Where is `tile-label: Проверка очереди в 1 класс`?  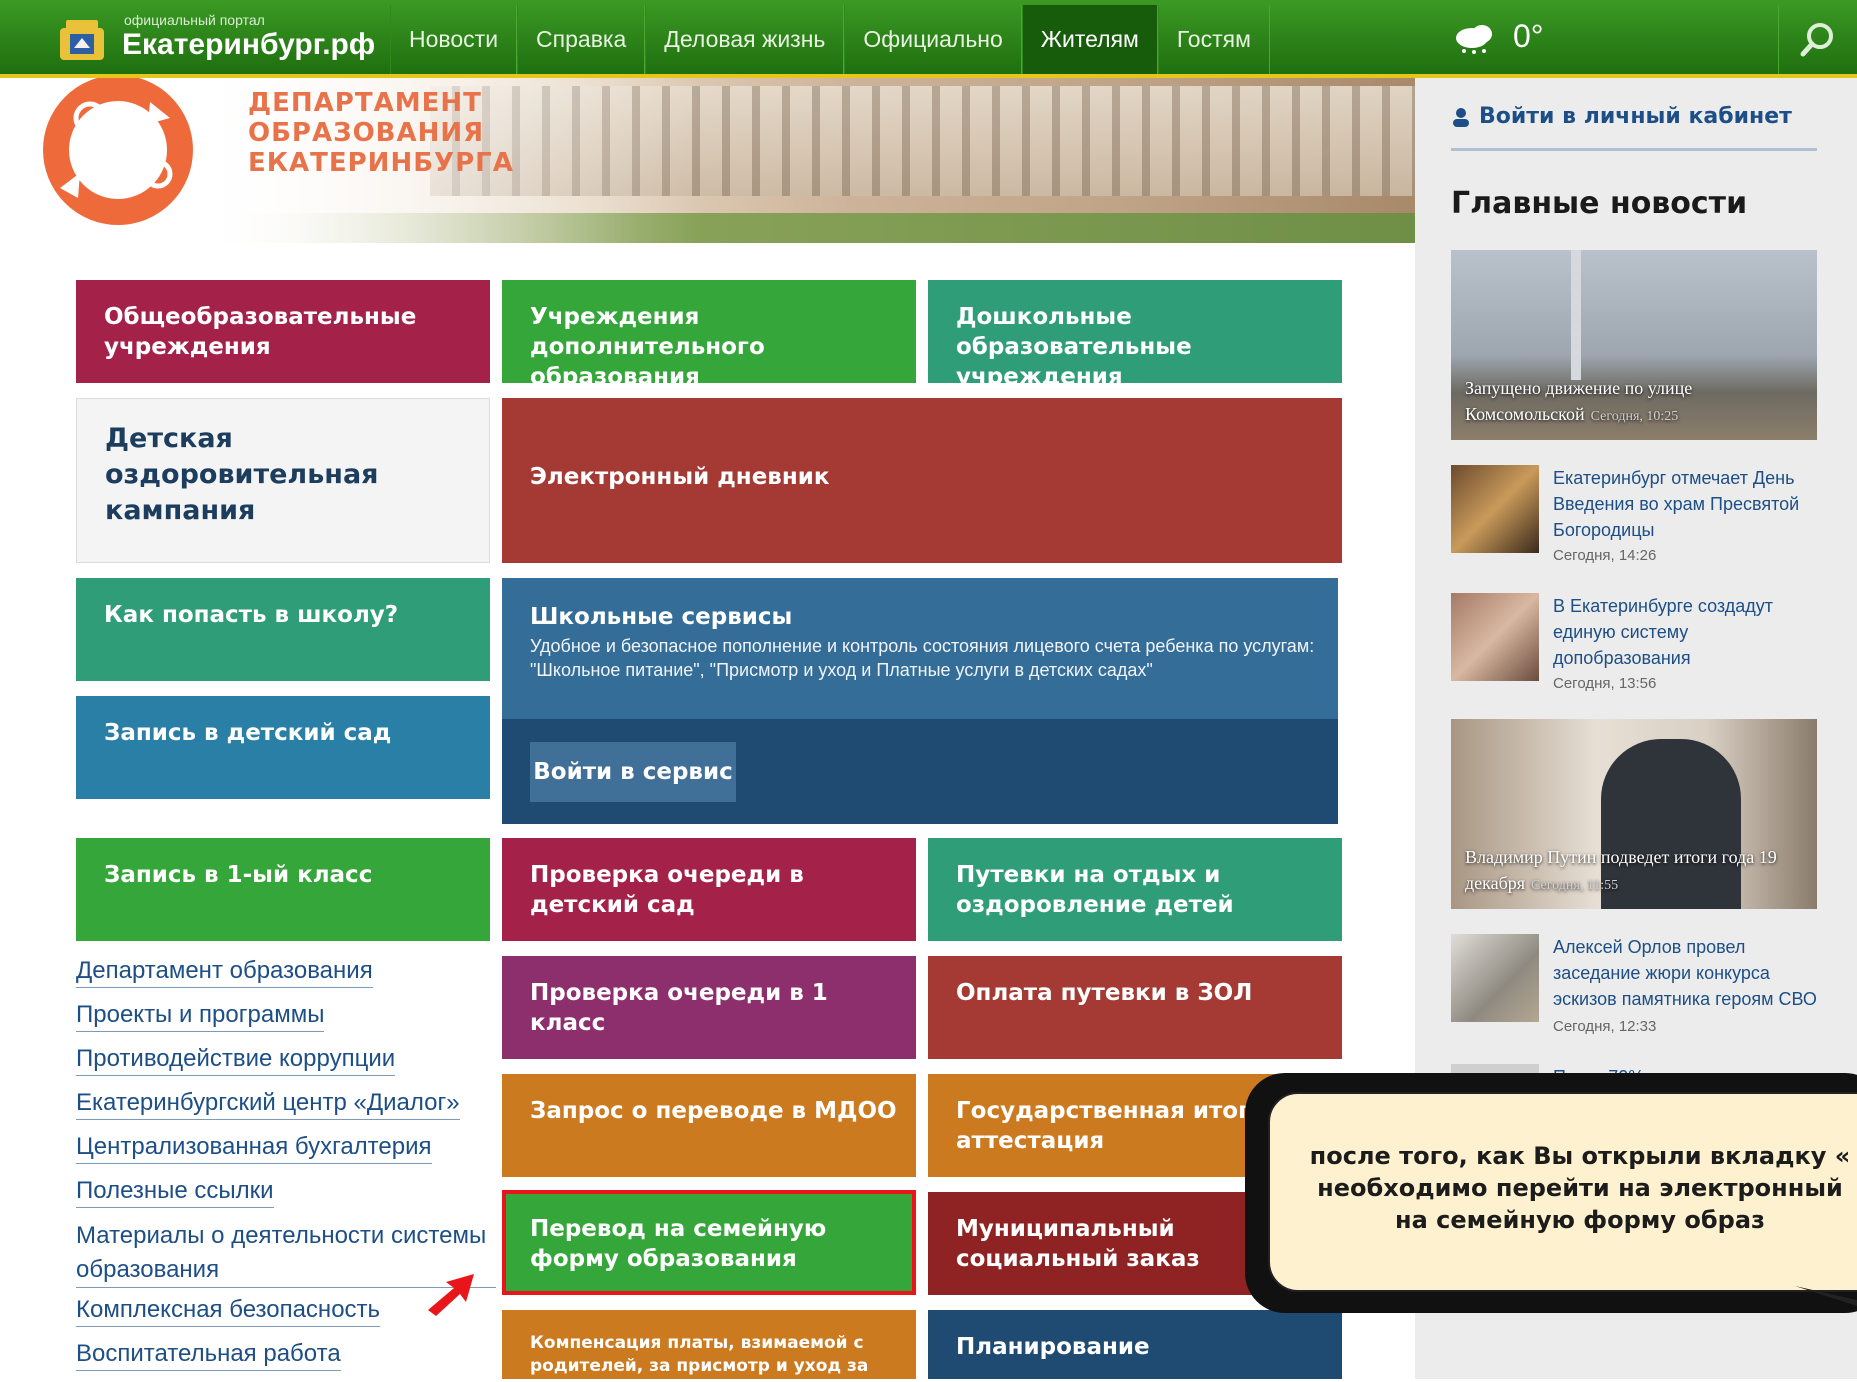 tile-label: Проверка очереди в 1 класс is located at coordinates (679, 1008).